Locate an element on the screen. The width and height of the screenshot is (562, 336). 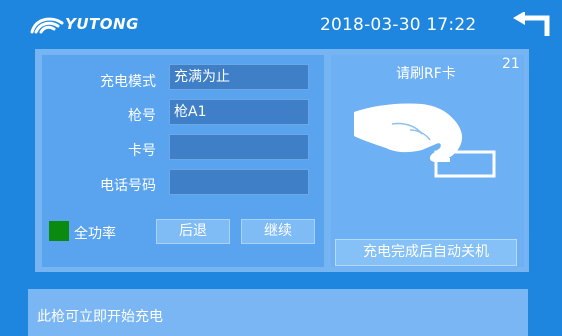
gun-number-field: 枪A1 is located at coordinates (239, 112).